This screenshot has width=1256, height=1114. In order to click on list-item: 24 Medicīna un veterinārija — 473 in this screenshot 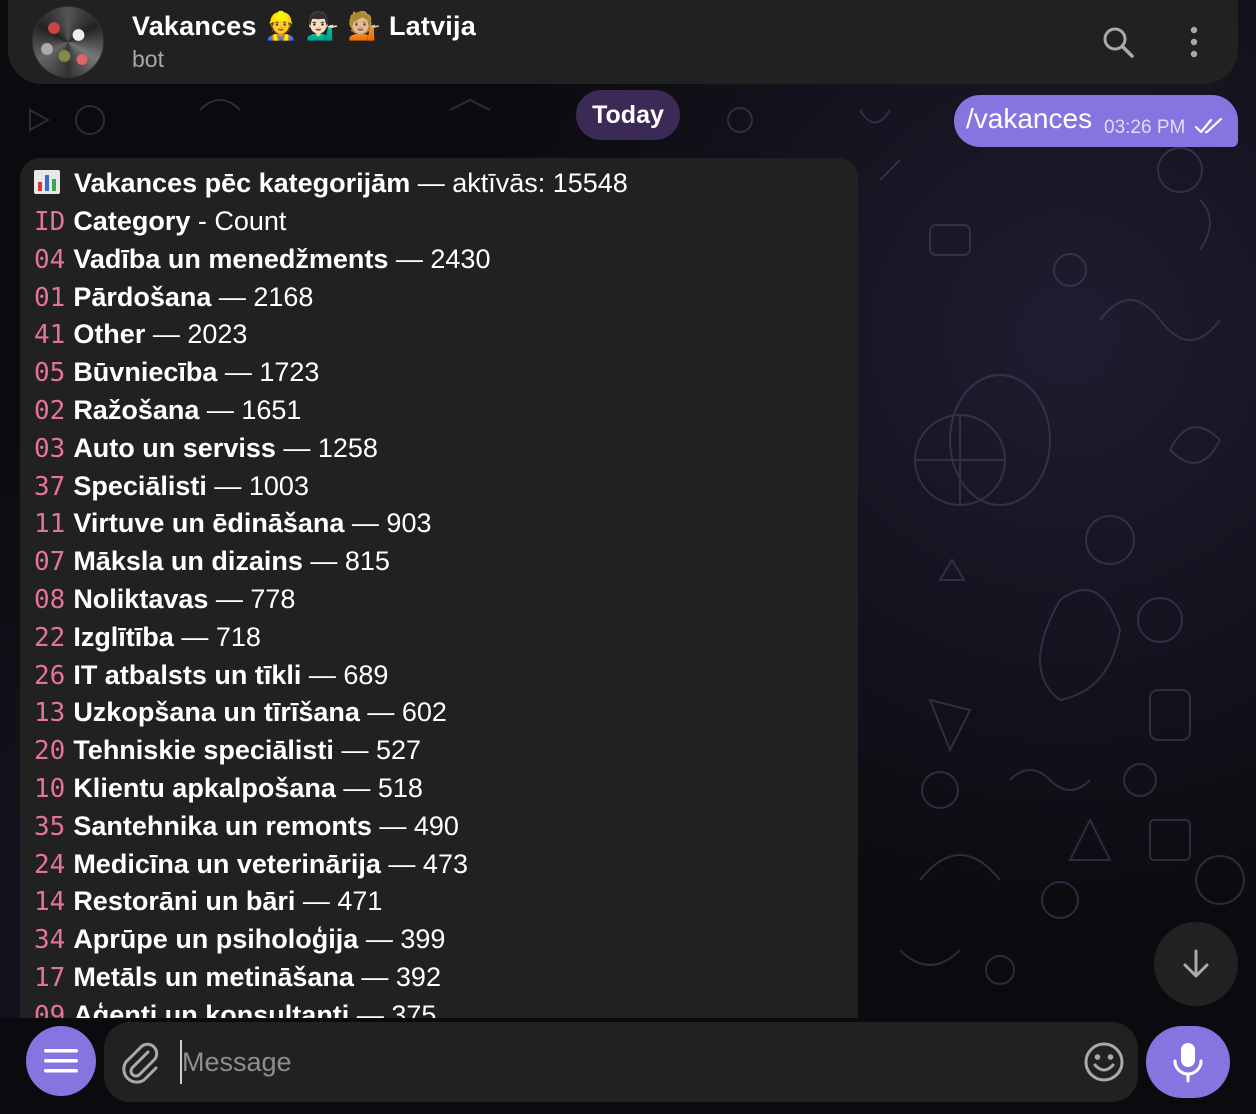, I will do `click(262, 865)`.